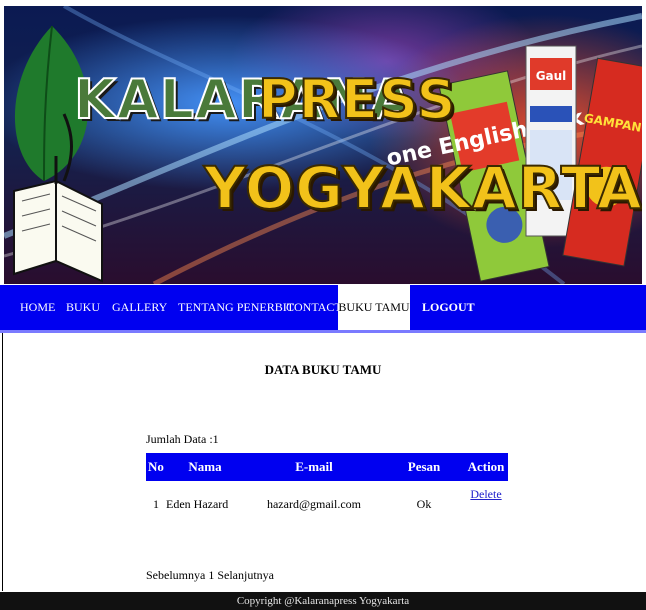  I want to click on nav-contact: CONTACT, so click(314, 307).